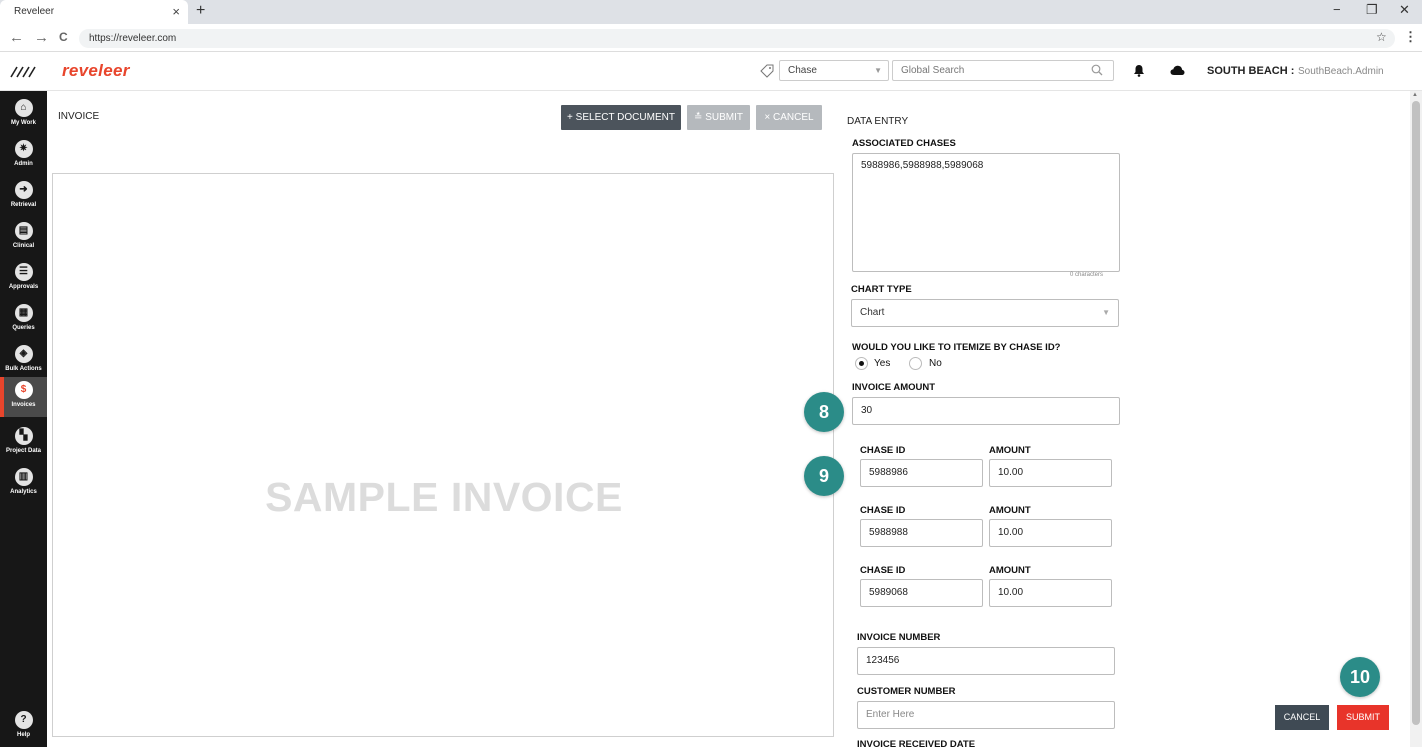 The height and width of the screenshot is (750, 1422). Describe the element at coordinates (933, 70) in the screenshot. I see `global-search-placeholder: Global Search` at that location.